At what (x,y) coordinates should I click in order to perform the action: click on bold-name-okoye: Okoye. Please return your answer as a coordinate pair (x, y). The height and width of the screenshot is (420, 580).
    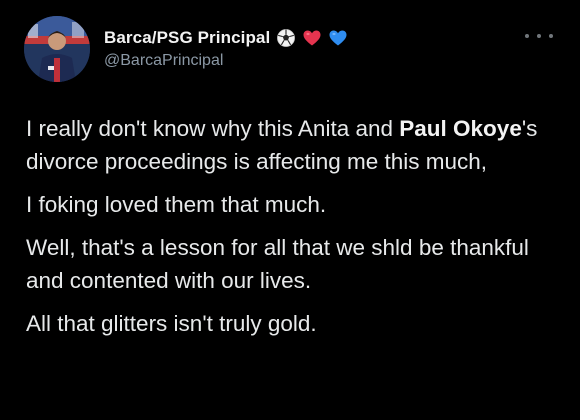
    Looking at the image, I should click on (487, 128).